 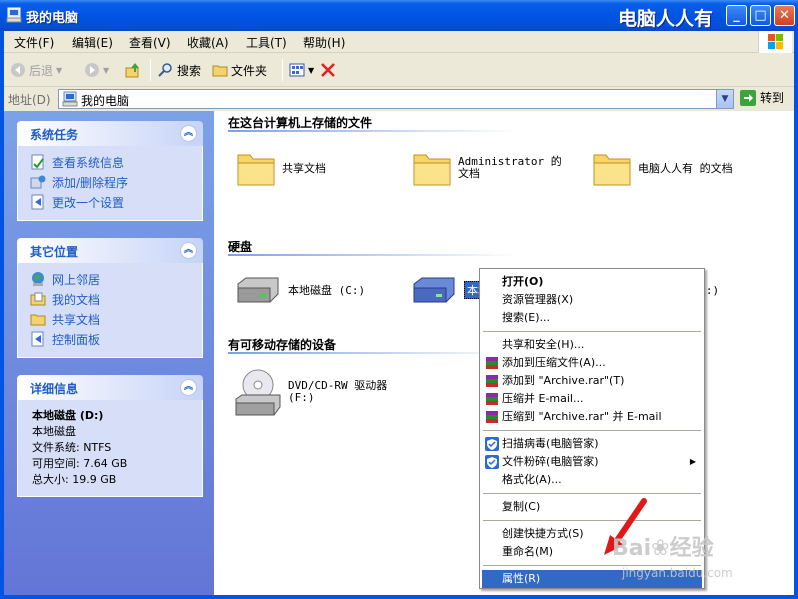 What do you see at coordinates (240, 247) in the screenshot?
I see `section-hard-disks: 硬盘` at bounding box center [240, 247].